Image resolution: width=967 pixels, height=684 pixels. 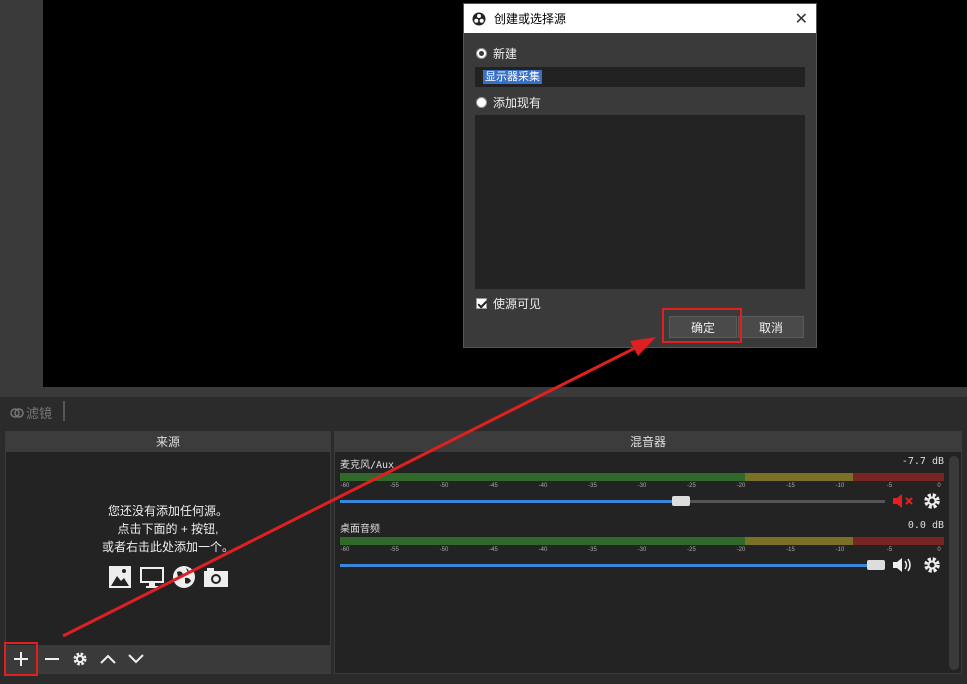 I want to click on radio-existing, so click(x=481, y=102).